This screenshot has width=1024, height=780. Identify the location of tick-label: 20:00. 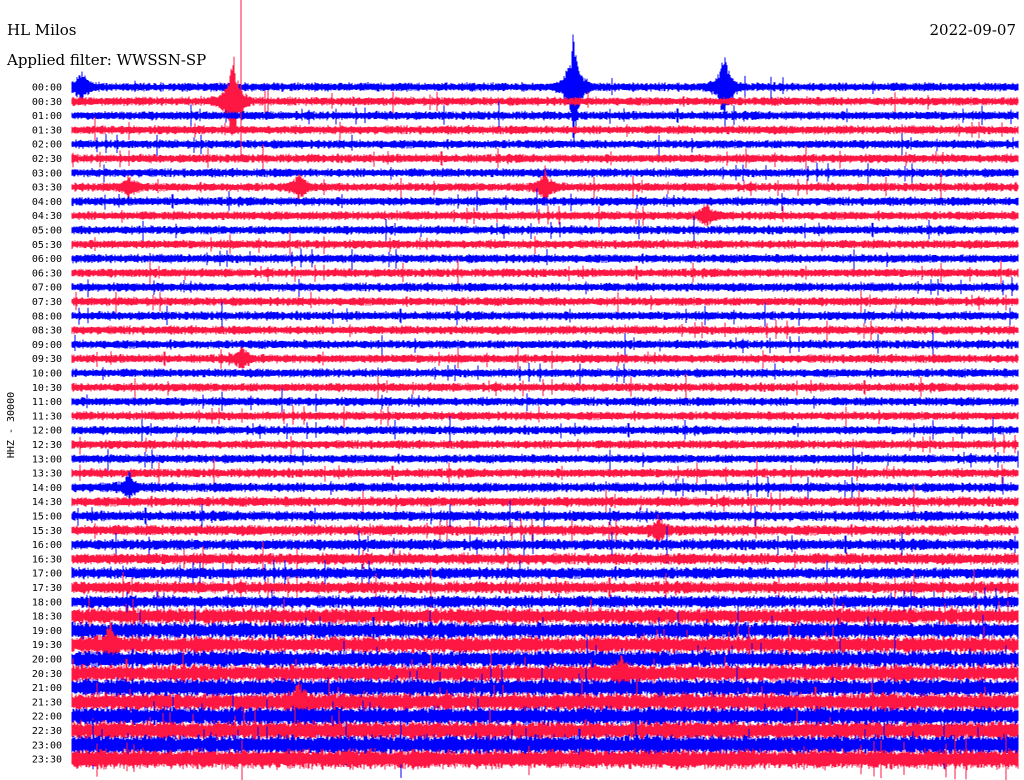
(47, 660).